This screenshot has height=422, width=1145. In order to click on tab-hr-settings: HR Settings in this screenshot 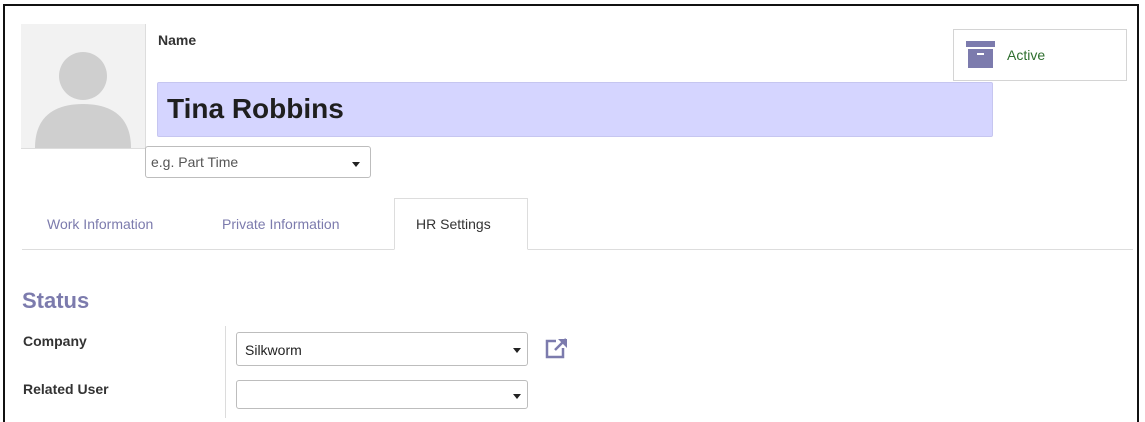, I will do `click(461, 224)`.